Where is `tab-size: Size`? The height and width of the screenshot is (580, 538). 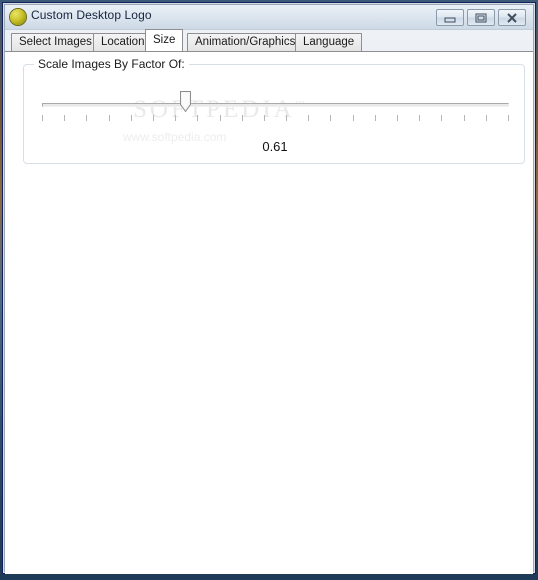
tab-size: Size is located at coordinates (164, 40).